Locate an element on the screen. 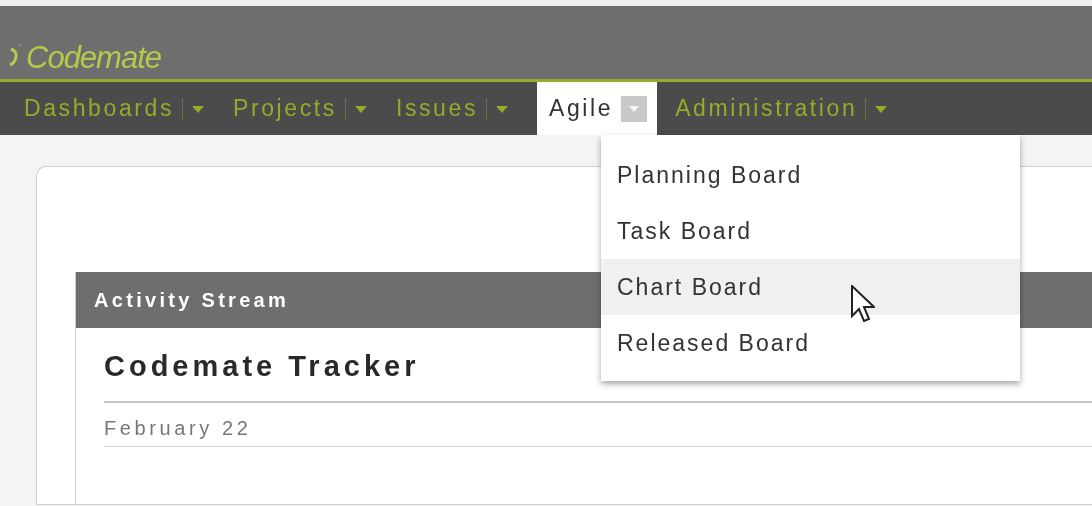 Image resolution: width=1092 pixels, height=506 pixels. menu-item: Released Board is located at coordinates (810, 343).